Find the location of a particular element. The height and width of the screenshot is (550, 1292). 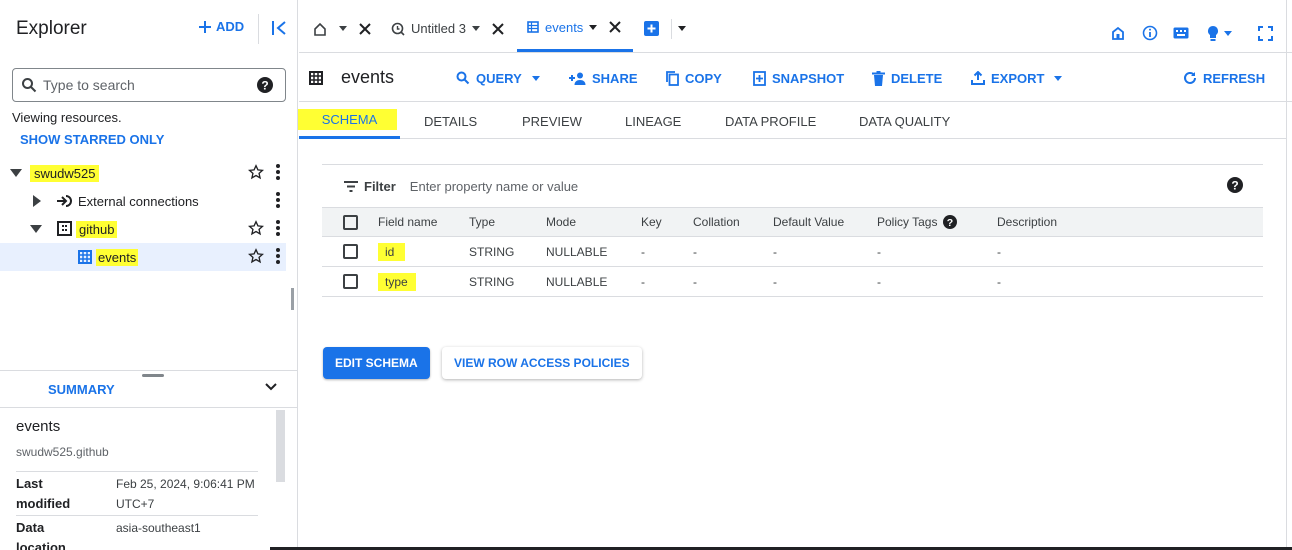

row-select-cell is located at coordinates (350, 281).